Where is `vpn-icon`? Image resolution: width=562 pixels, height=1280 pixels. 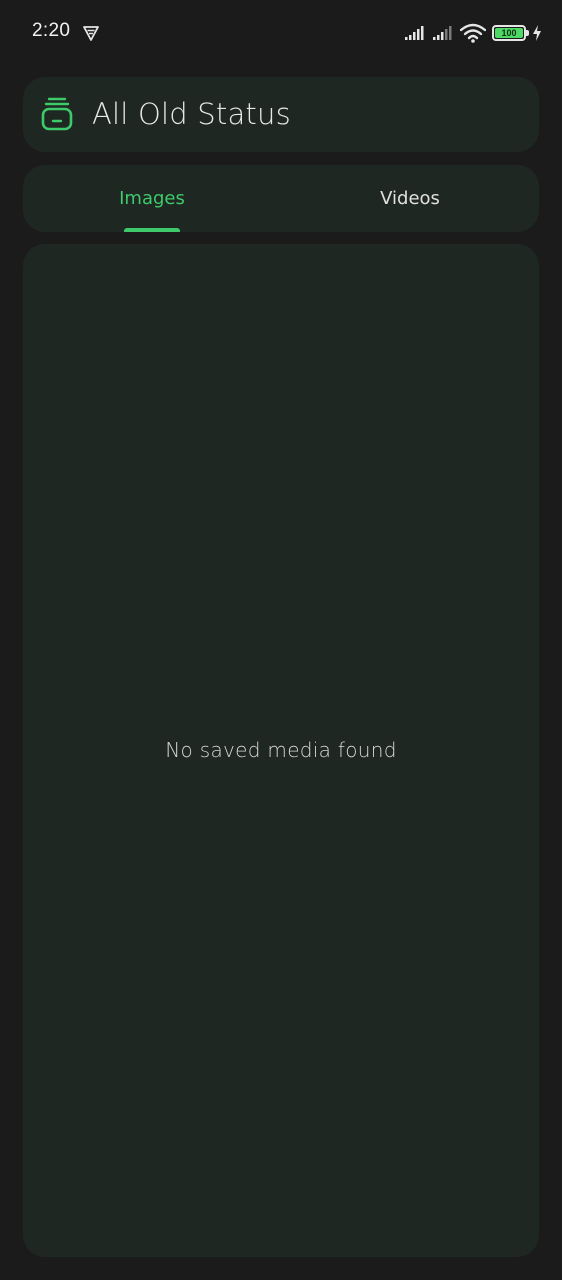
vpn-icon is located at coordinates (91, 33).